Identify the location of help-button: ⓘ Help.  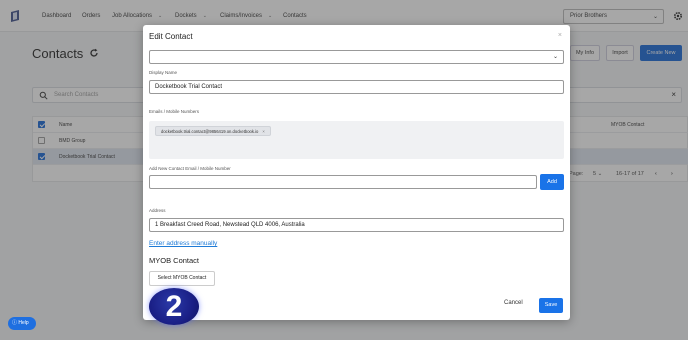
(22, 323).